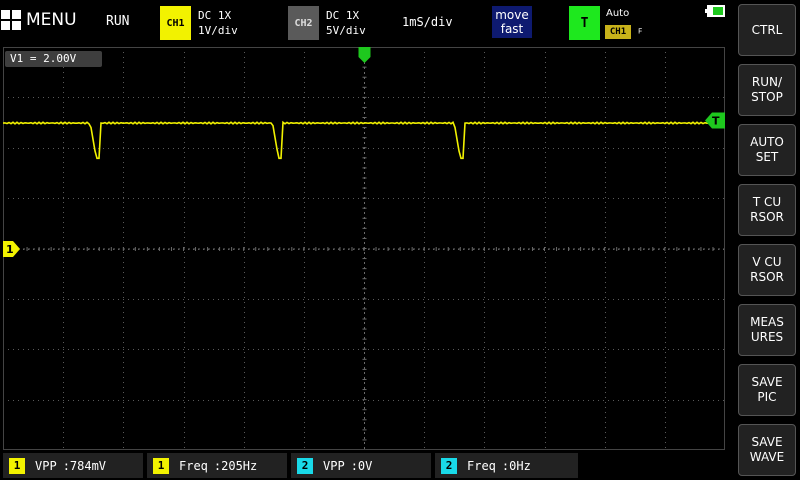  What do you see at coordinates (767, 90) in the screenshot?
I see `run-stop-button: RUN/ STOP` at bounding box center [767, 90].